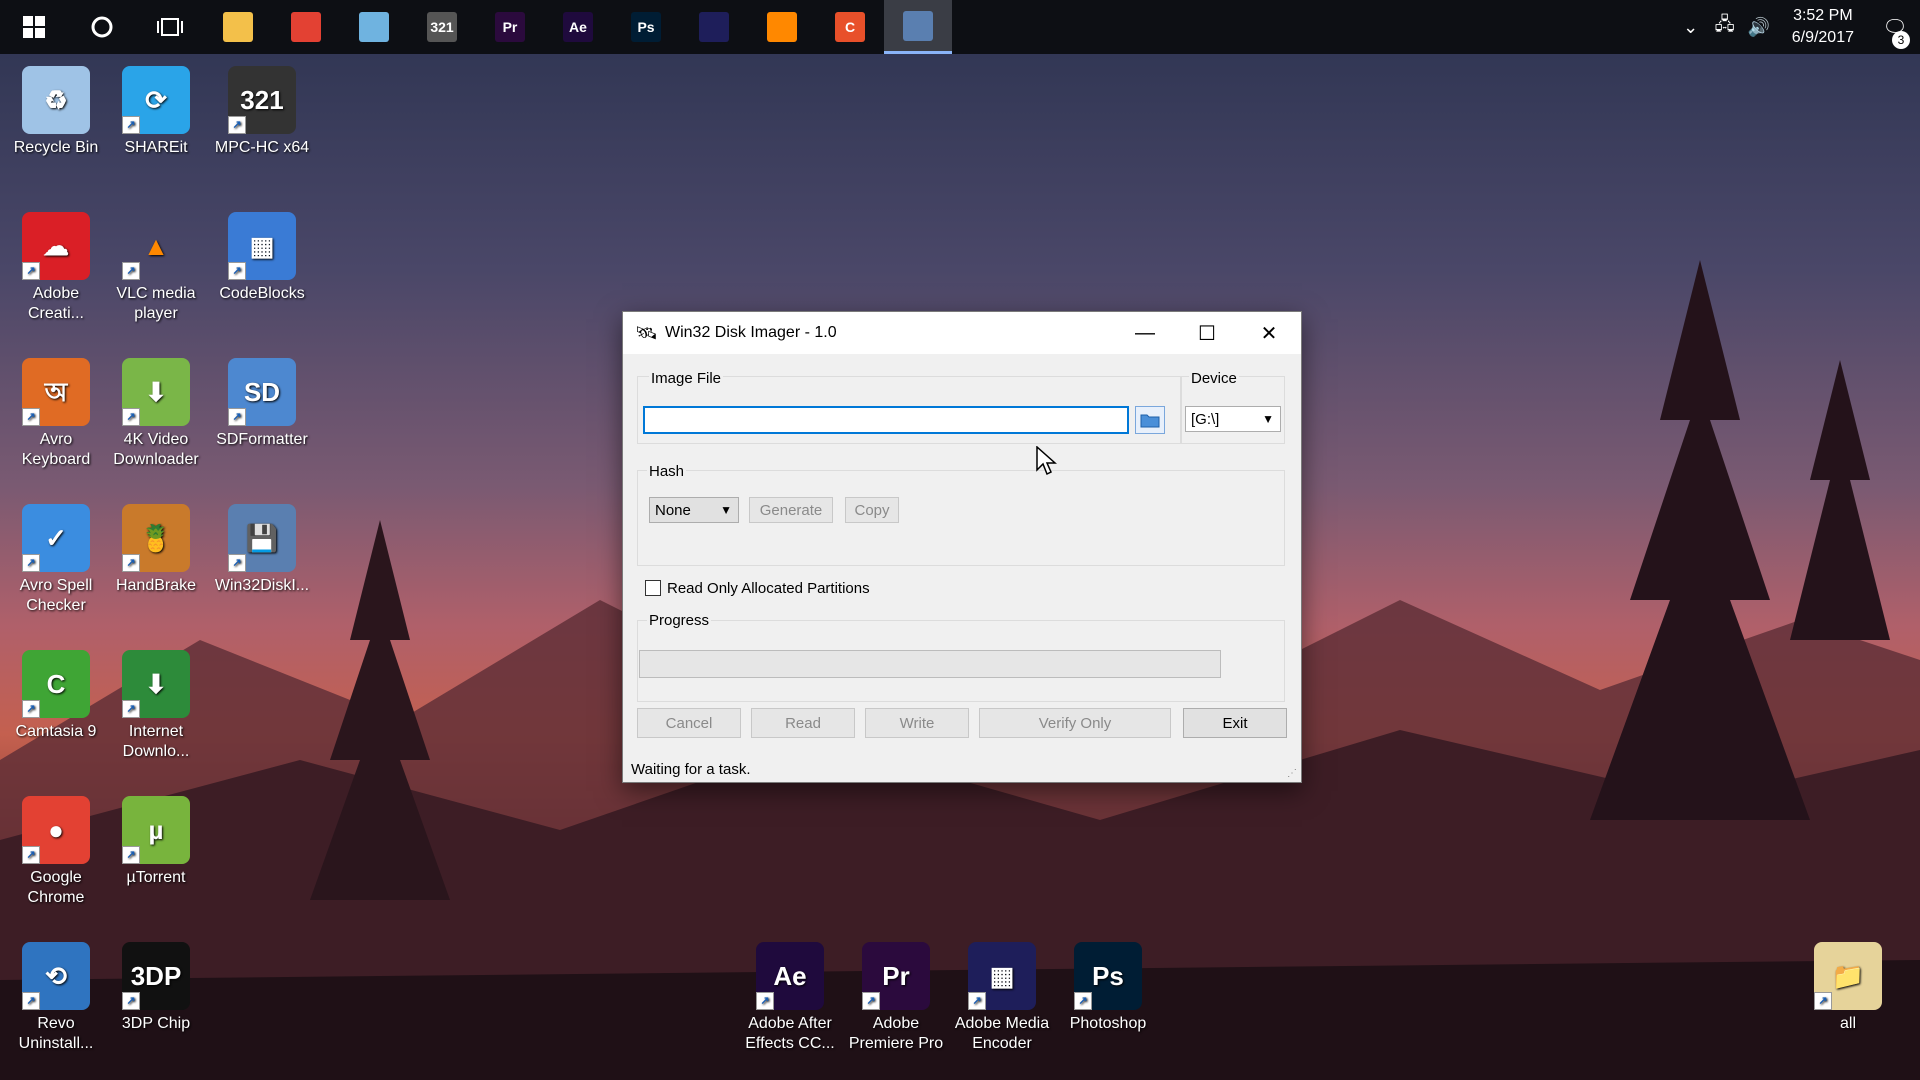  What do you see at coordinates (56, 560) in the screenshot?
I see `desktop-icon-avro-spell-checker: ✓ ↗ Avro Spell Checker` at bounding box center [56, 560].